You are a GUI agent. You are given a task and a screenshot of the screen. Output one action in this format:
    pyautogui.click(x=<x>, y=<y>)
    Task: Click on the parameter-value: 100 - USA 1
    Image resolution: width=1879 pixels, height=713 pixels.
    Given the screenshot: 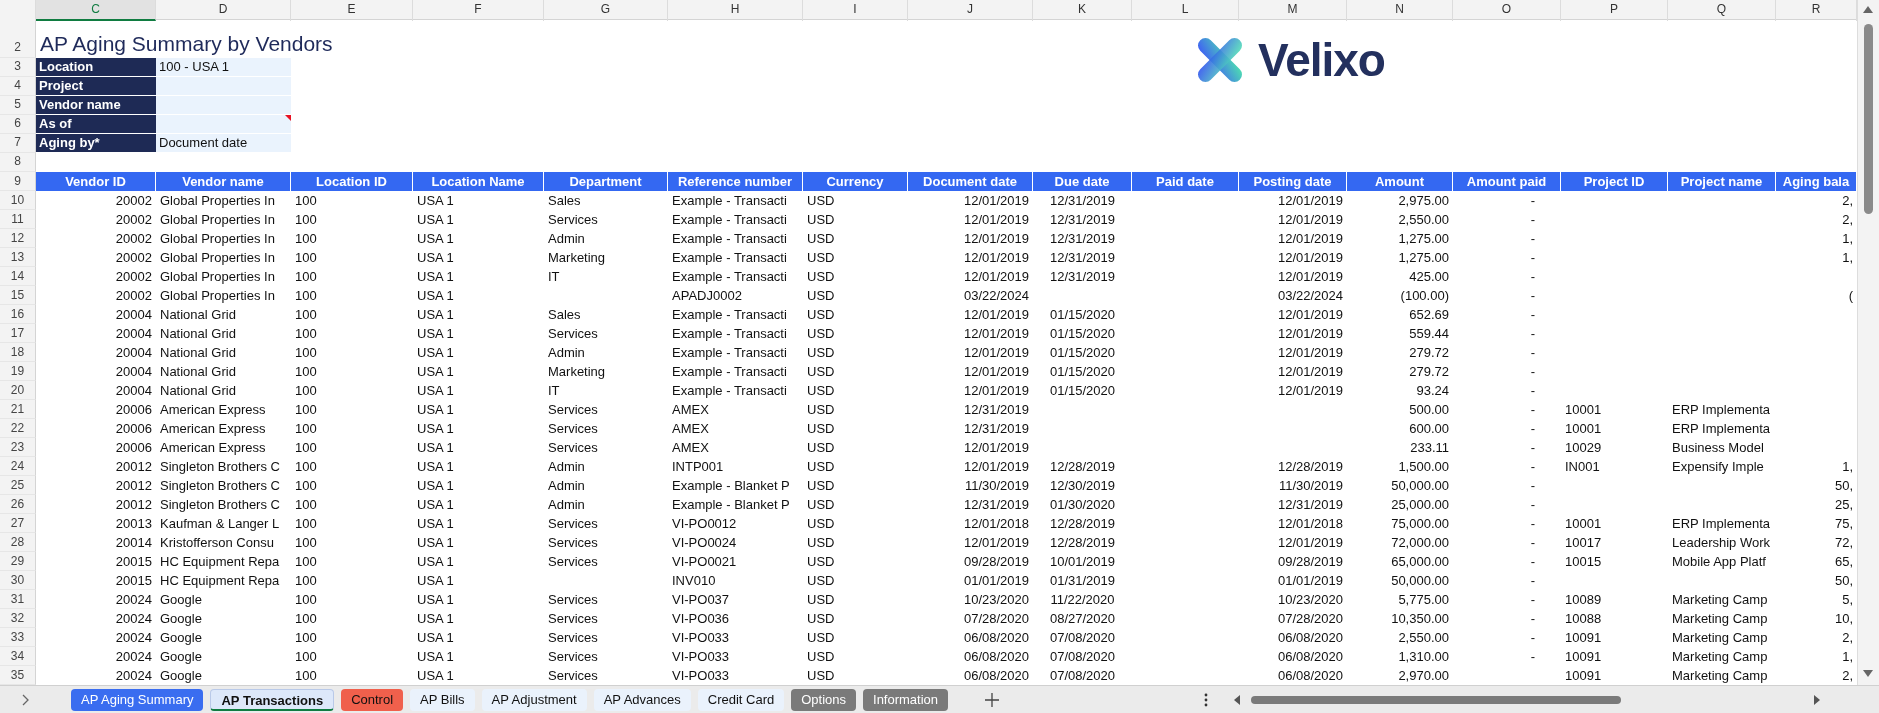 What is the action you would take?
    pyautogui.click(x=223, y=67)
    